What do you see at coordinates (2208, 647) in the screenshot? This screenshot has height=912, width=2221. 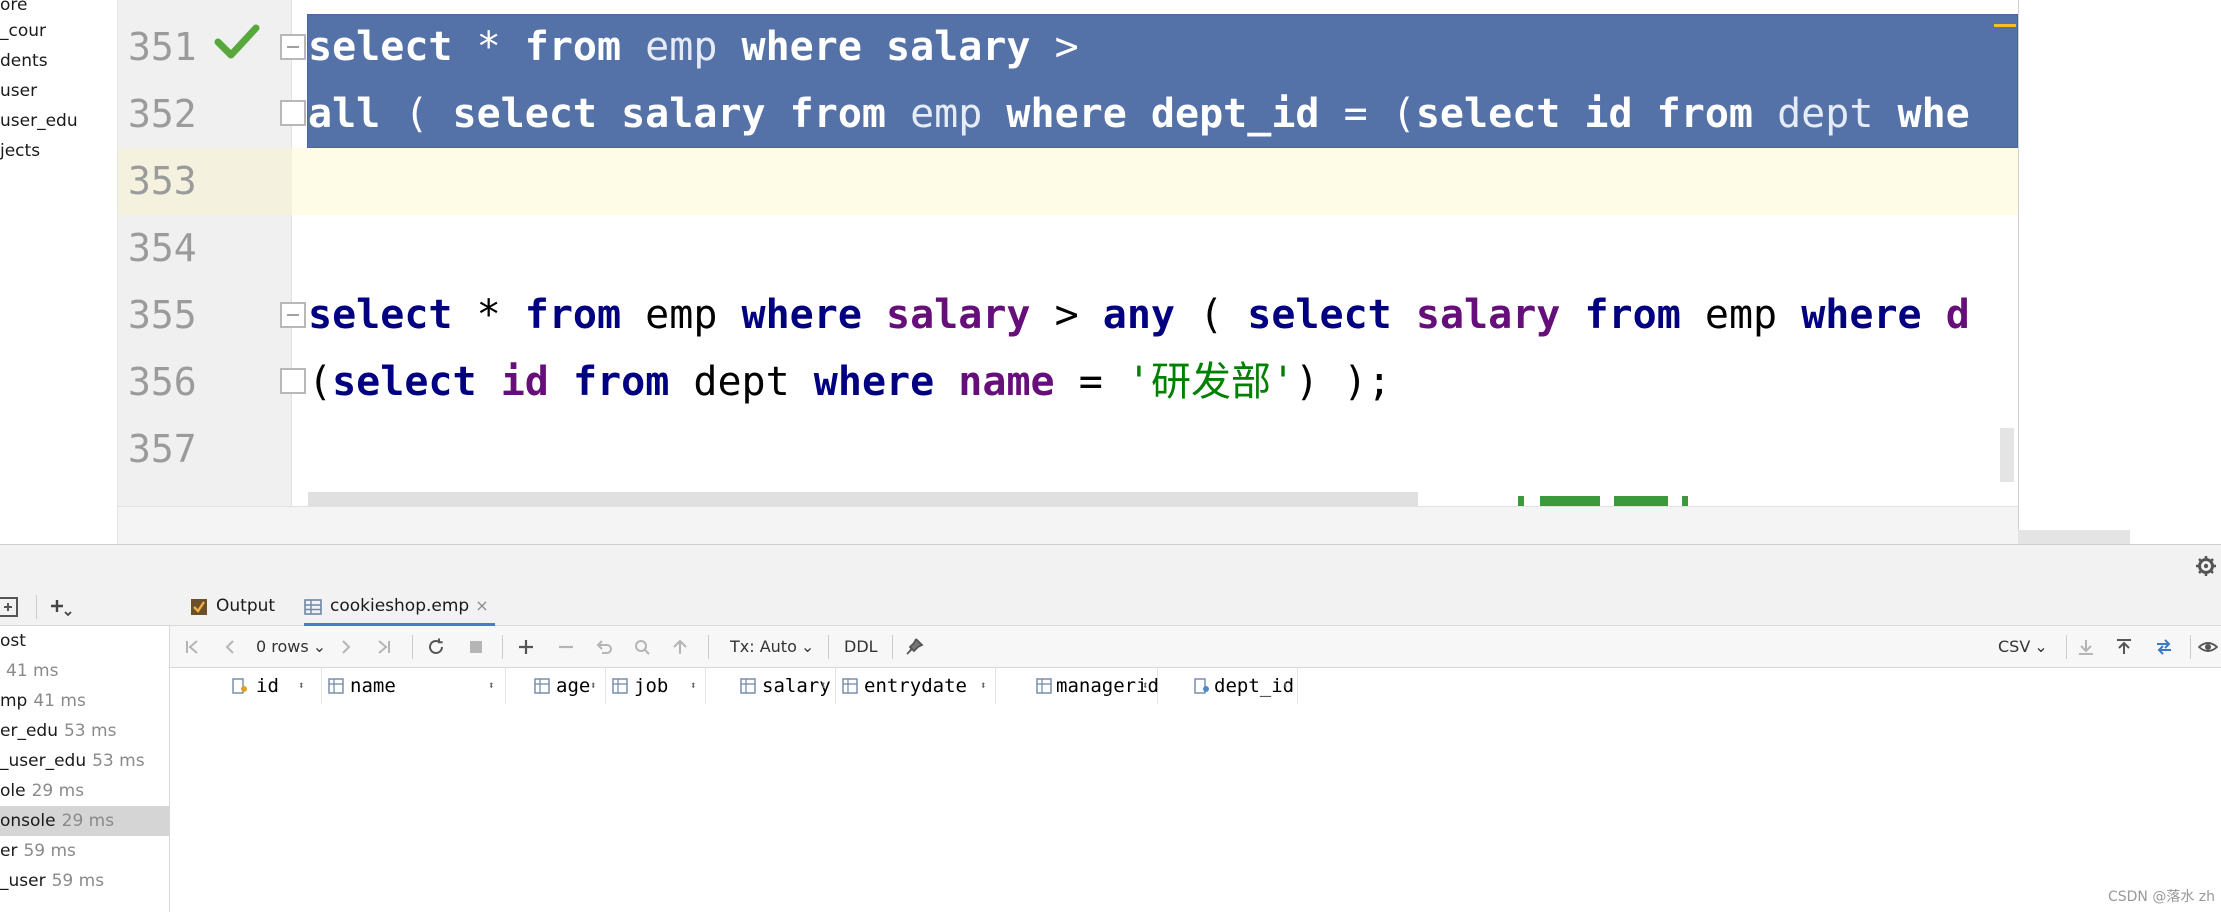 I see `view-eye-icon` at bounding box center [2208, 647].